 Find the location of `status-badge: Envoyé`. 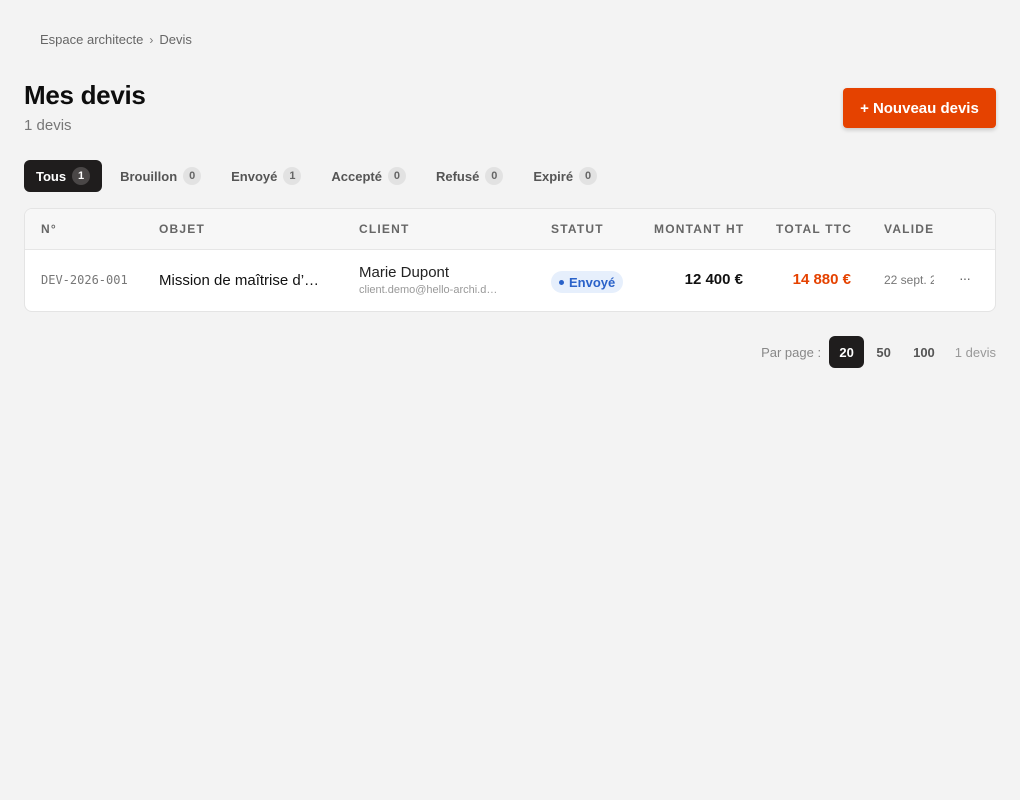

status-badge: Envoyé is located at coordinates (587, 282).